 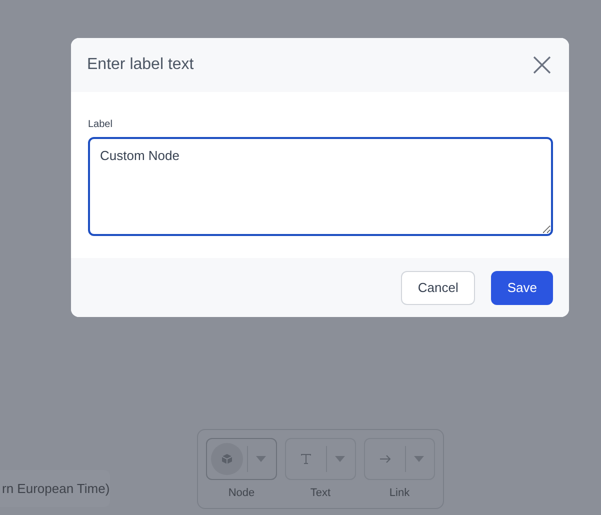 I want to click on dialog-title: Enter label text, so click(x=140, y=65).